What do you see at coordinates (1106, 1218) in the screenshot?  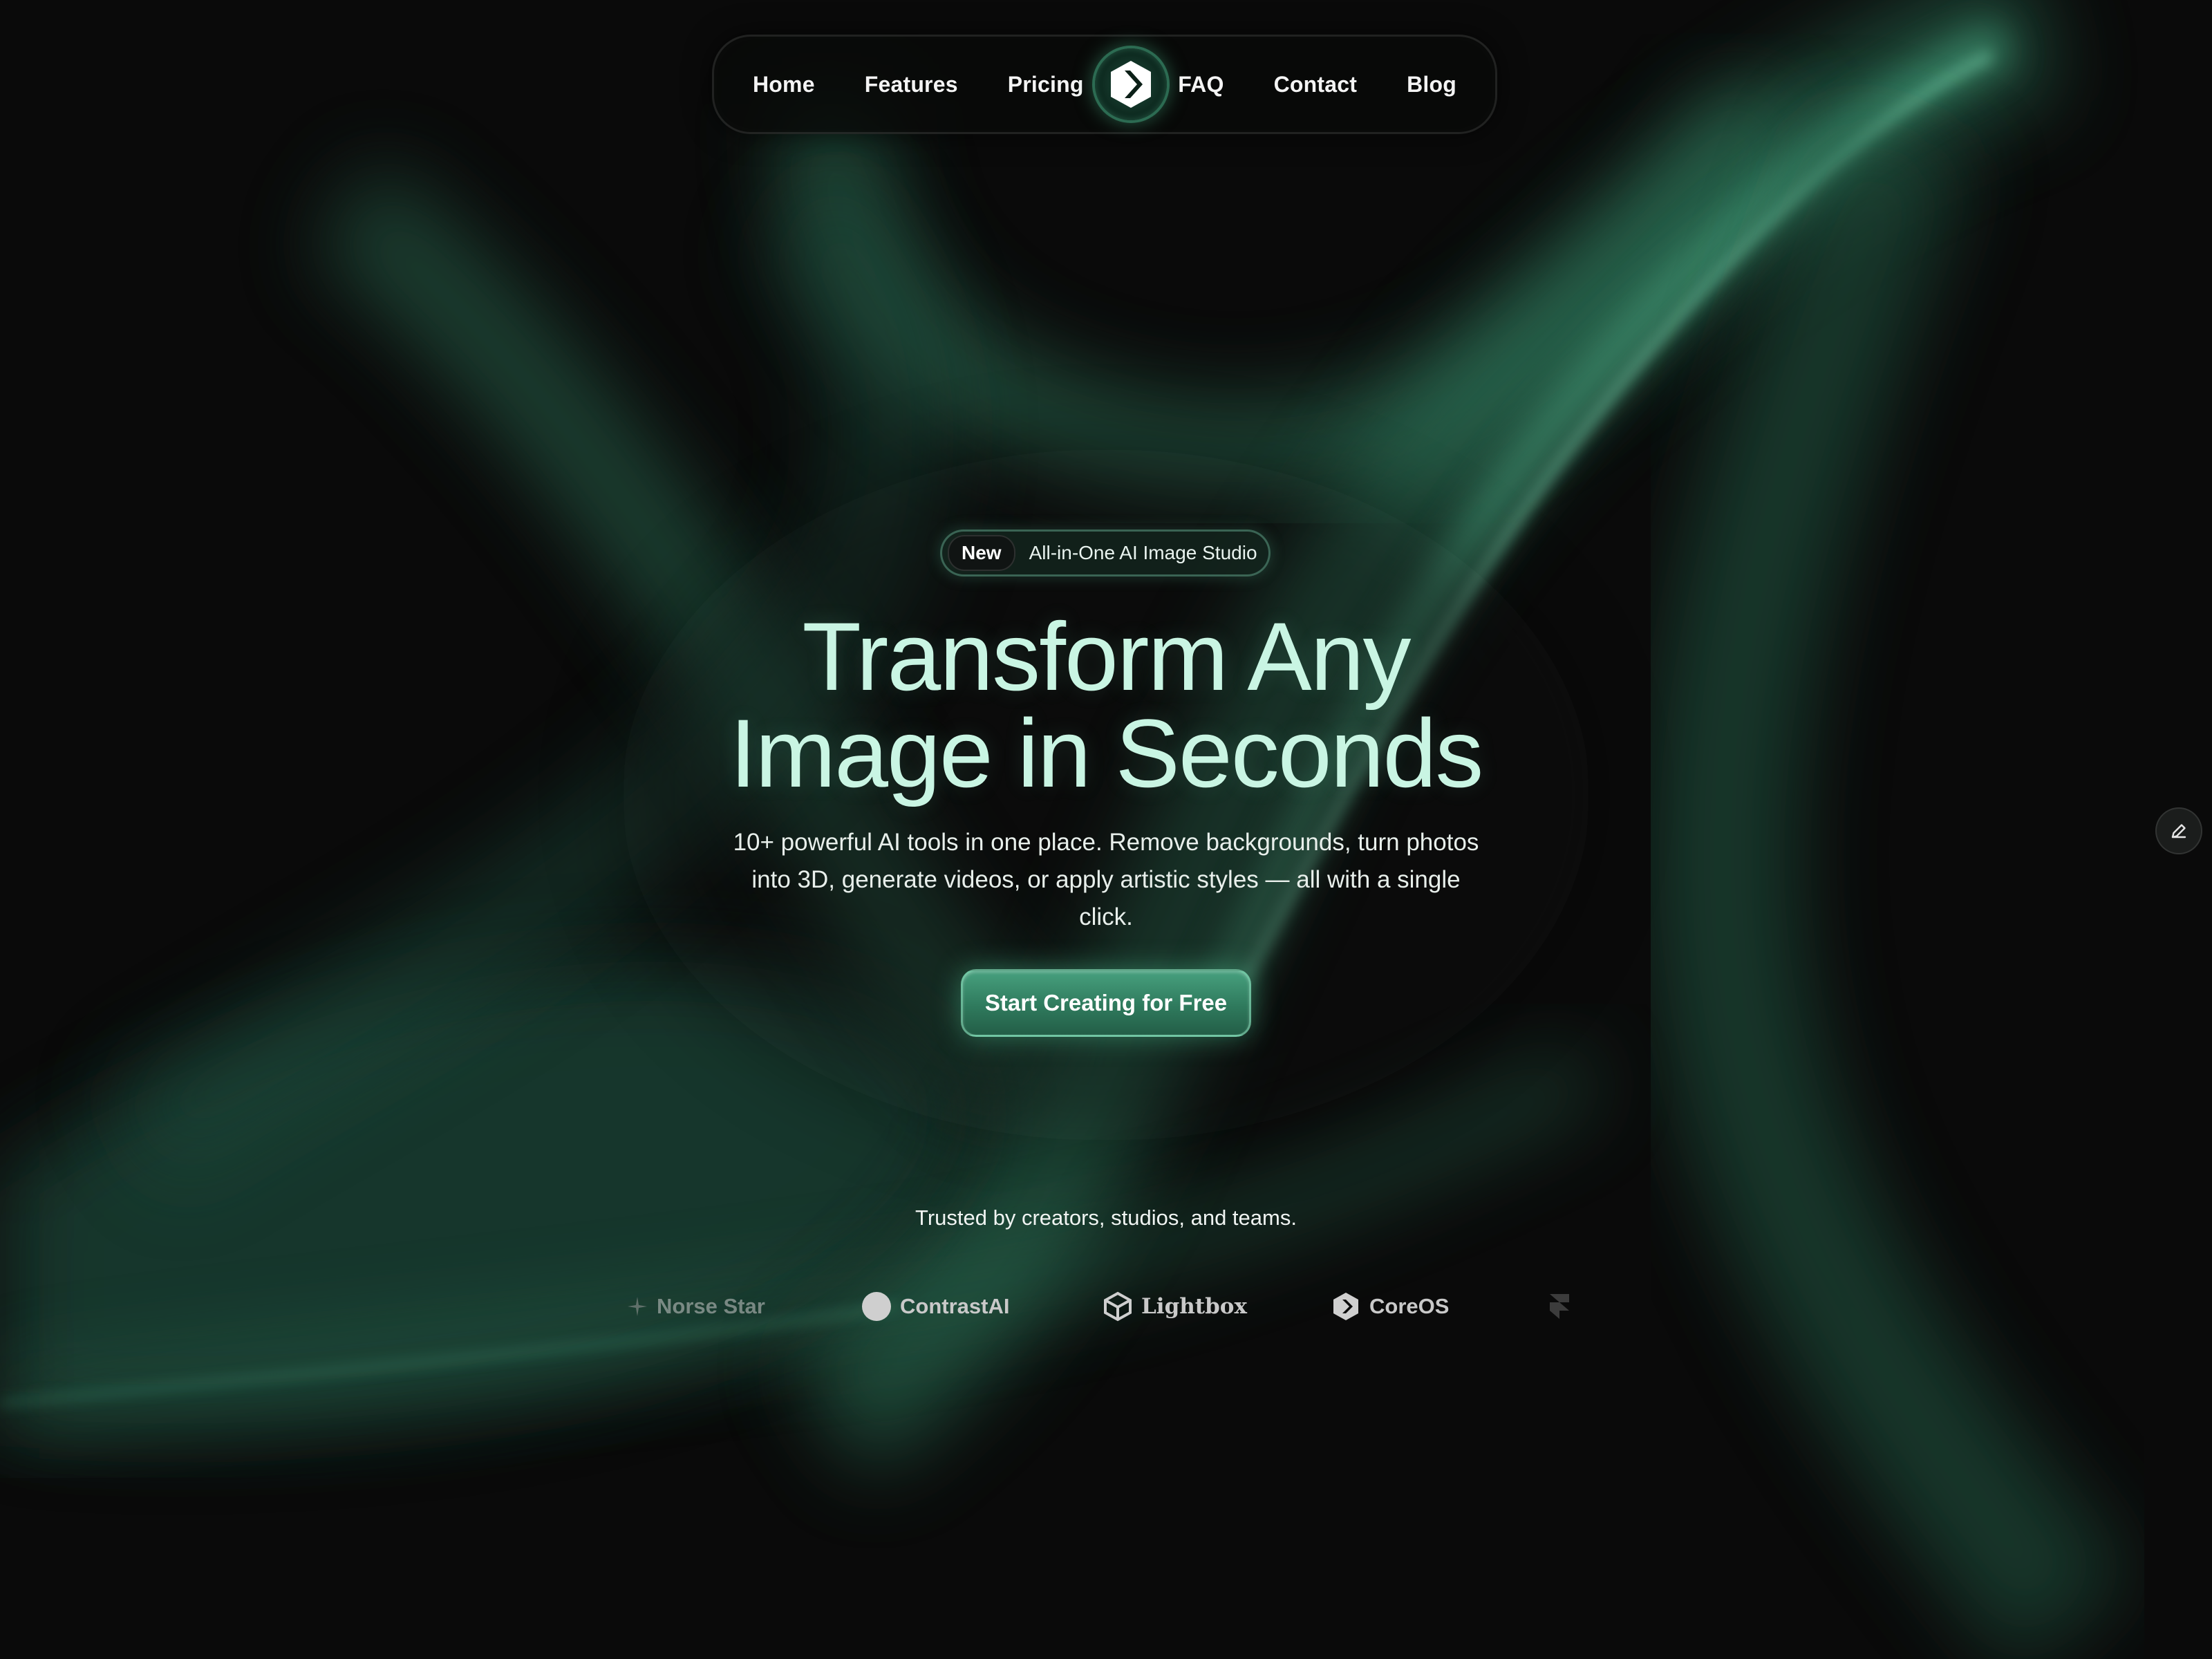 I see `trusted-by-text: Trusted by creators, studios, and teams.` at bounding box center [1106, 1218].